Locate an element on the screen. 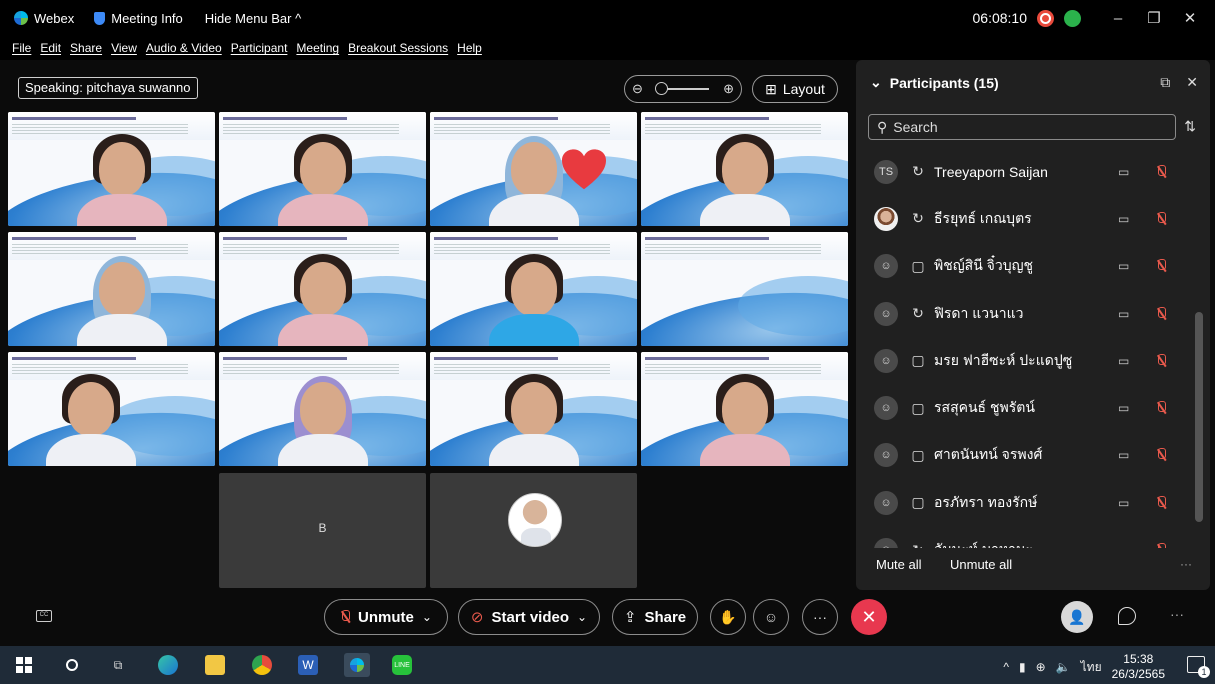 The width and height of the screenshot is (1215, 684). participant-row: ☺ ▢ มรย ฟาฮีซะห์ ปะแดปูซู ▭ is located at coordinates (1026, 360).